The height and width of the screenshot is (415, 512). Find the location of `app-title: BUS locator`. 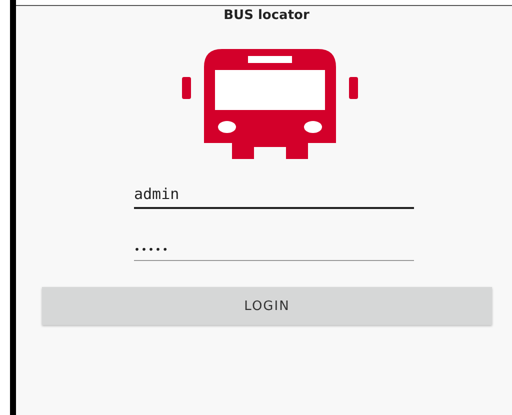

app-title: BUS locator is located at coordinates (267, 15).